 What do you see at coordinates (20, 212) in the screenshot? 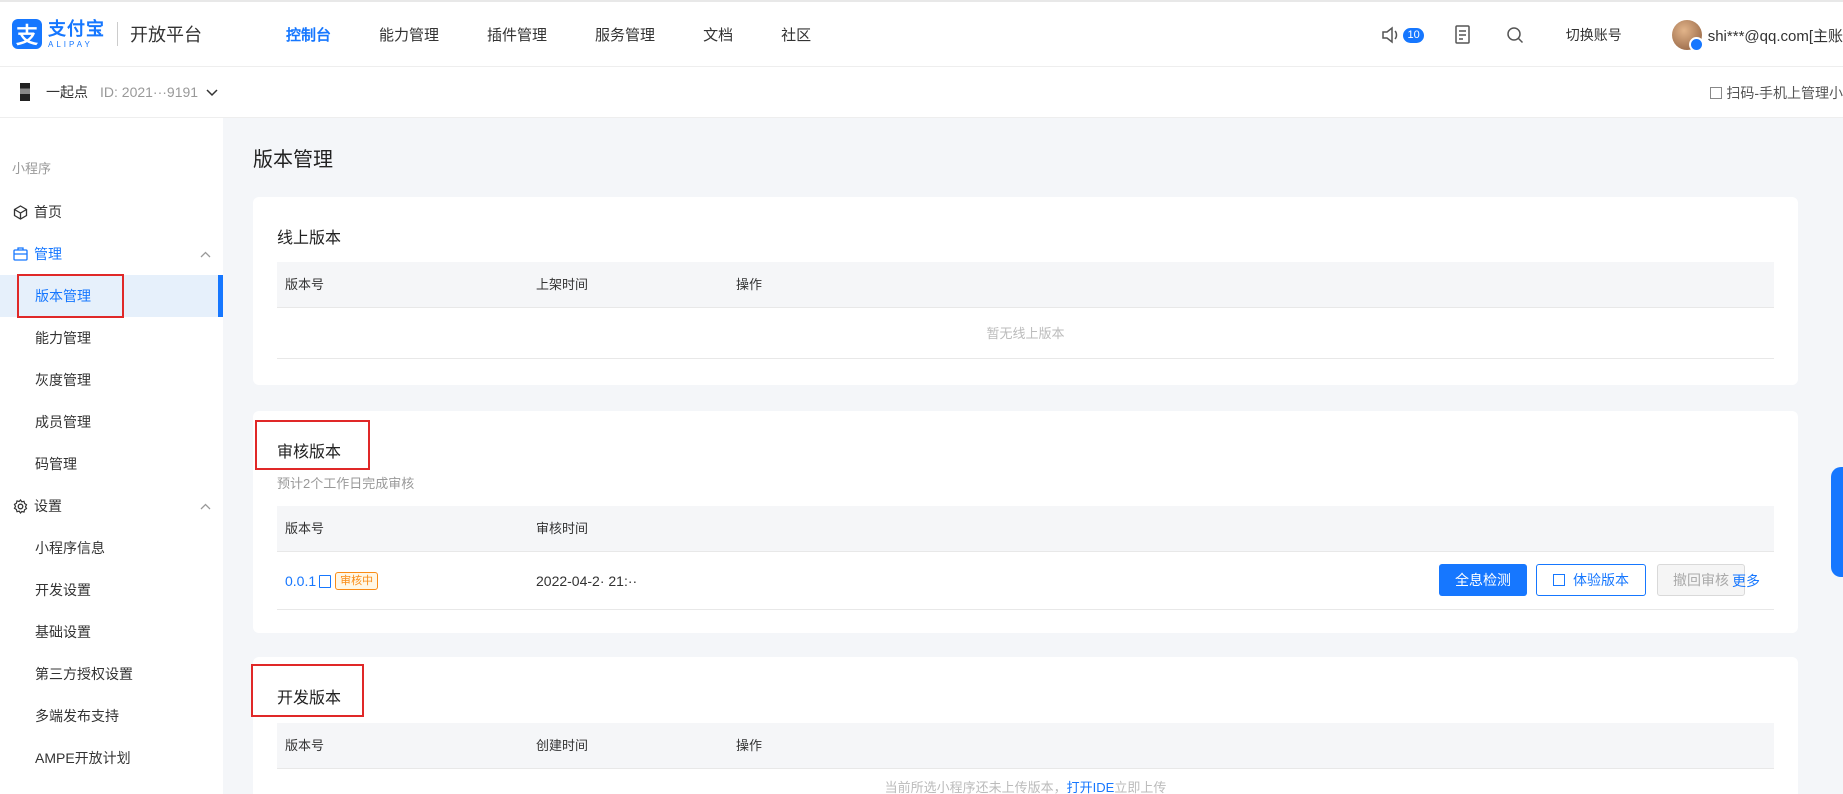
I see `cube-icon` at bounding box center [20, 212].